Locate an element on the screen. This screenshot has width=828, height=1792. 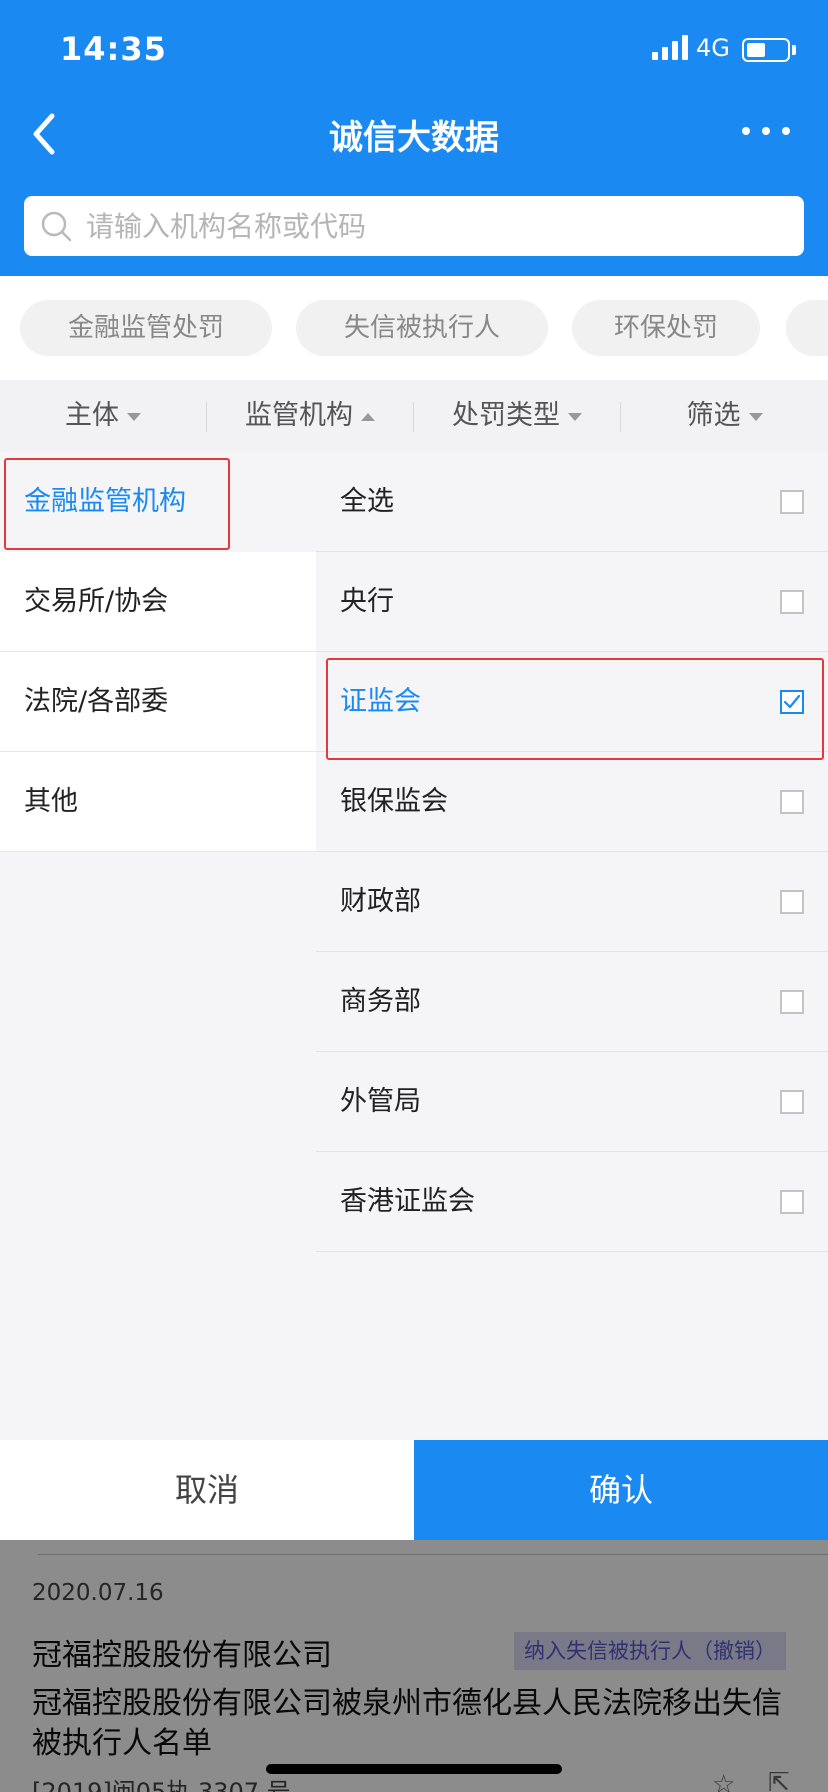
filter-subject-label: 主体 is located at coordinates (92, 415).